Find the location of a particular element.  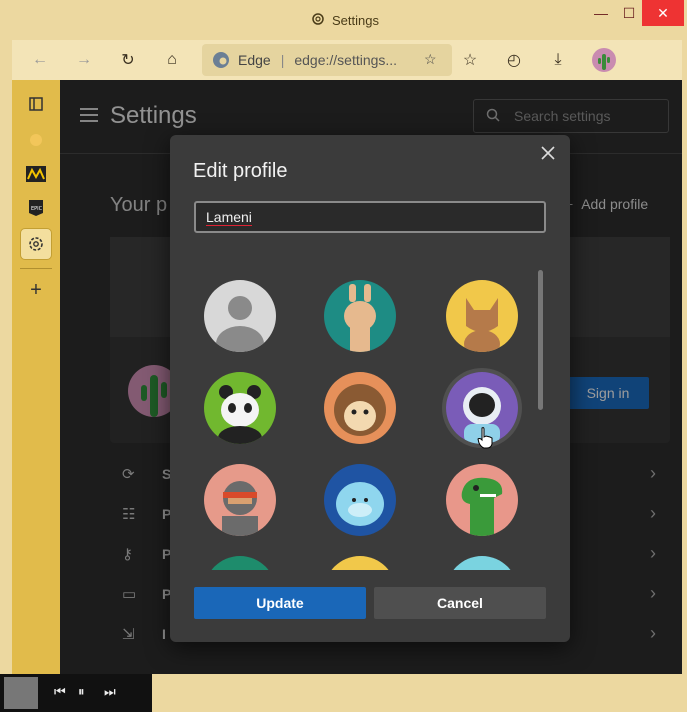

avatar-scrollbar is located at coordinates (540, 340).